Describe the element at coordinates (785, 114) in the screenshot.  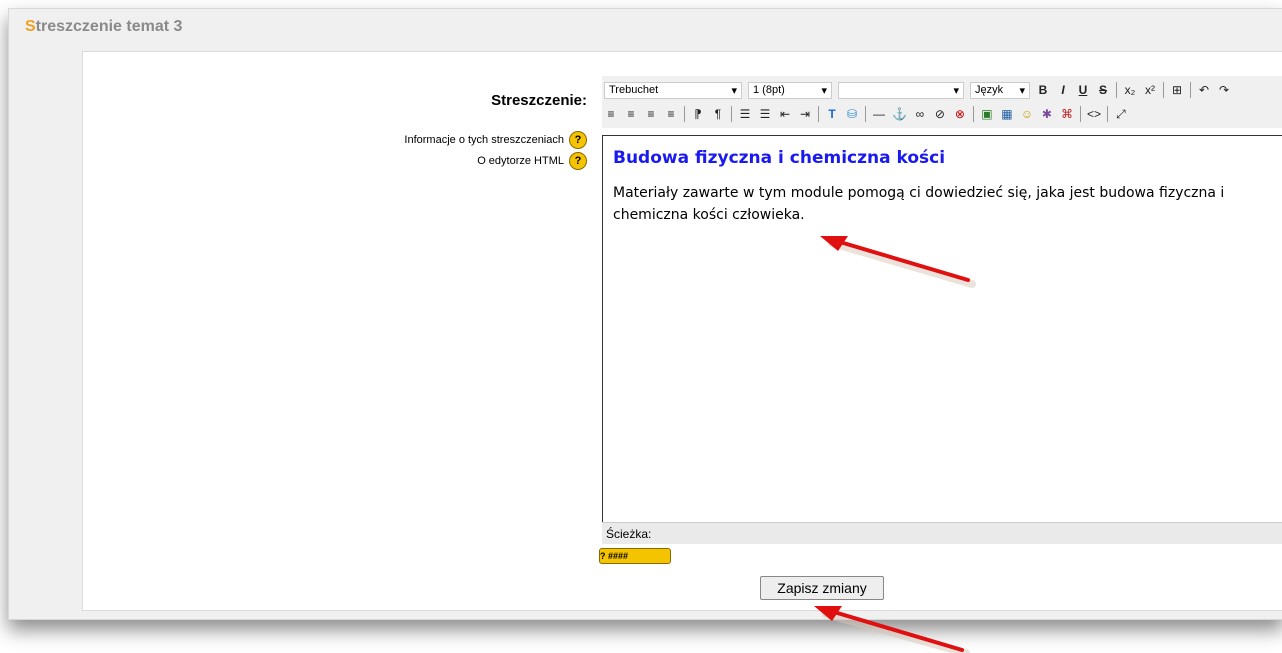
I see `outdent-icon: ⇤` at that location.